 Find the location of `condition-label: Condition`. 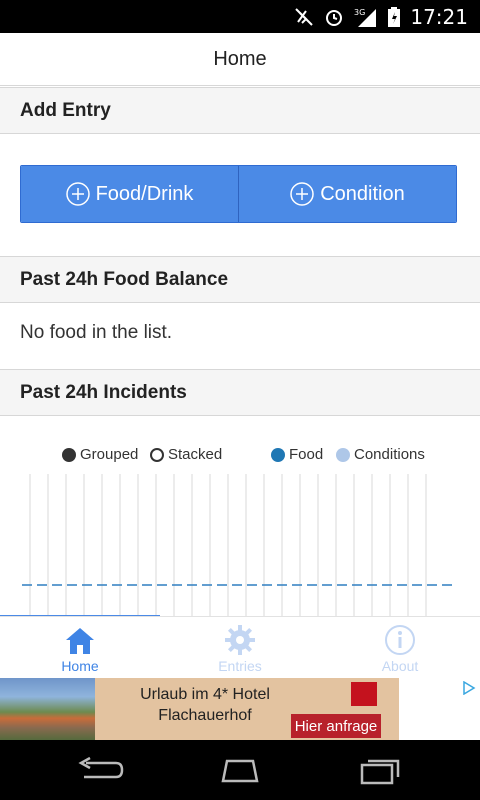

condition-label: Condition is located at coordinates (362, 193).